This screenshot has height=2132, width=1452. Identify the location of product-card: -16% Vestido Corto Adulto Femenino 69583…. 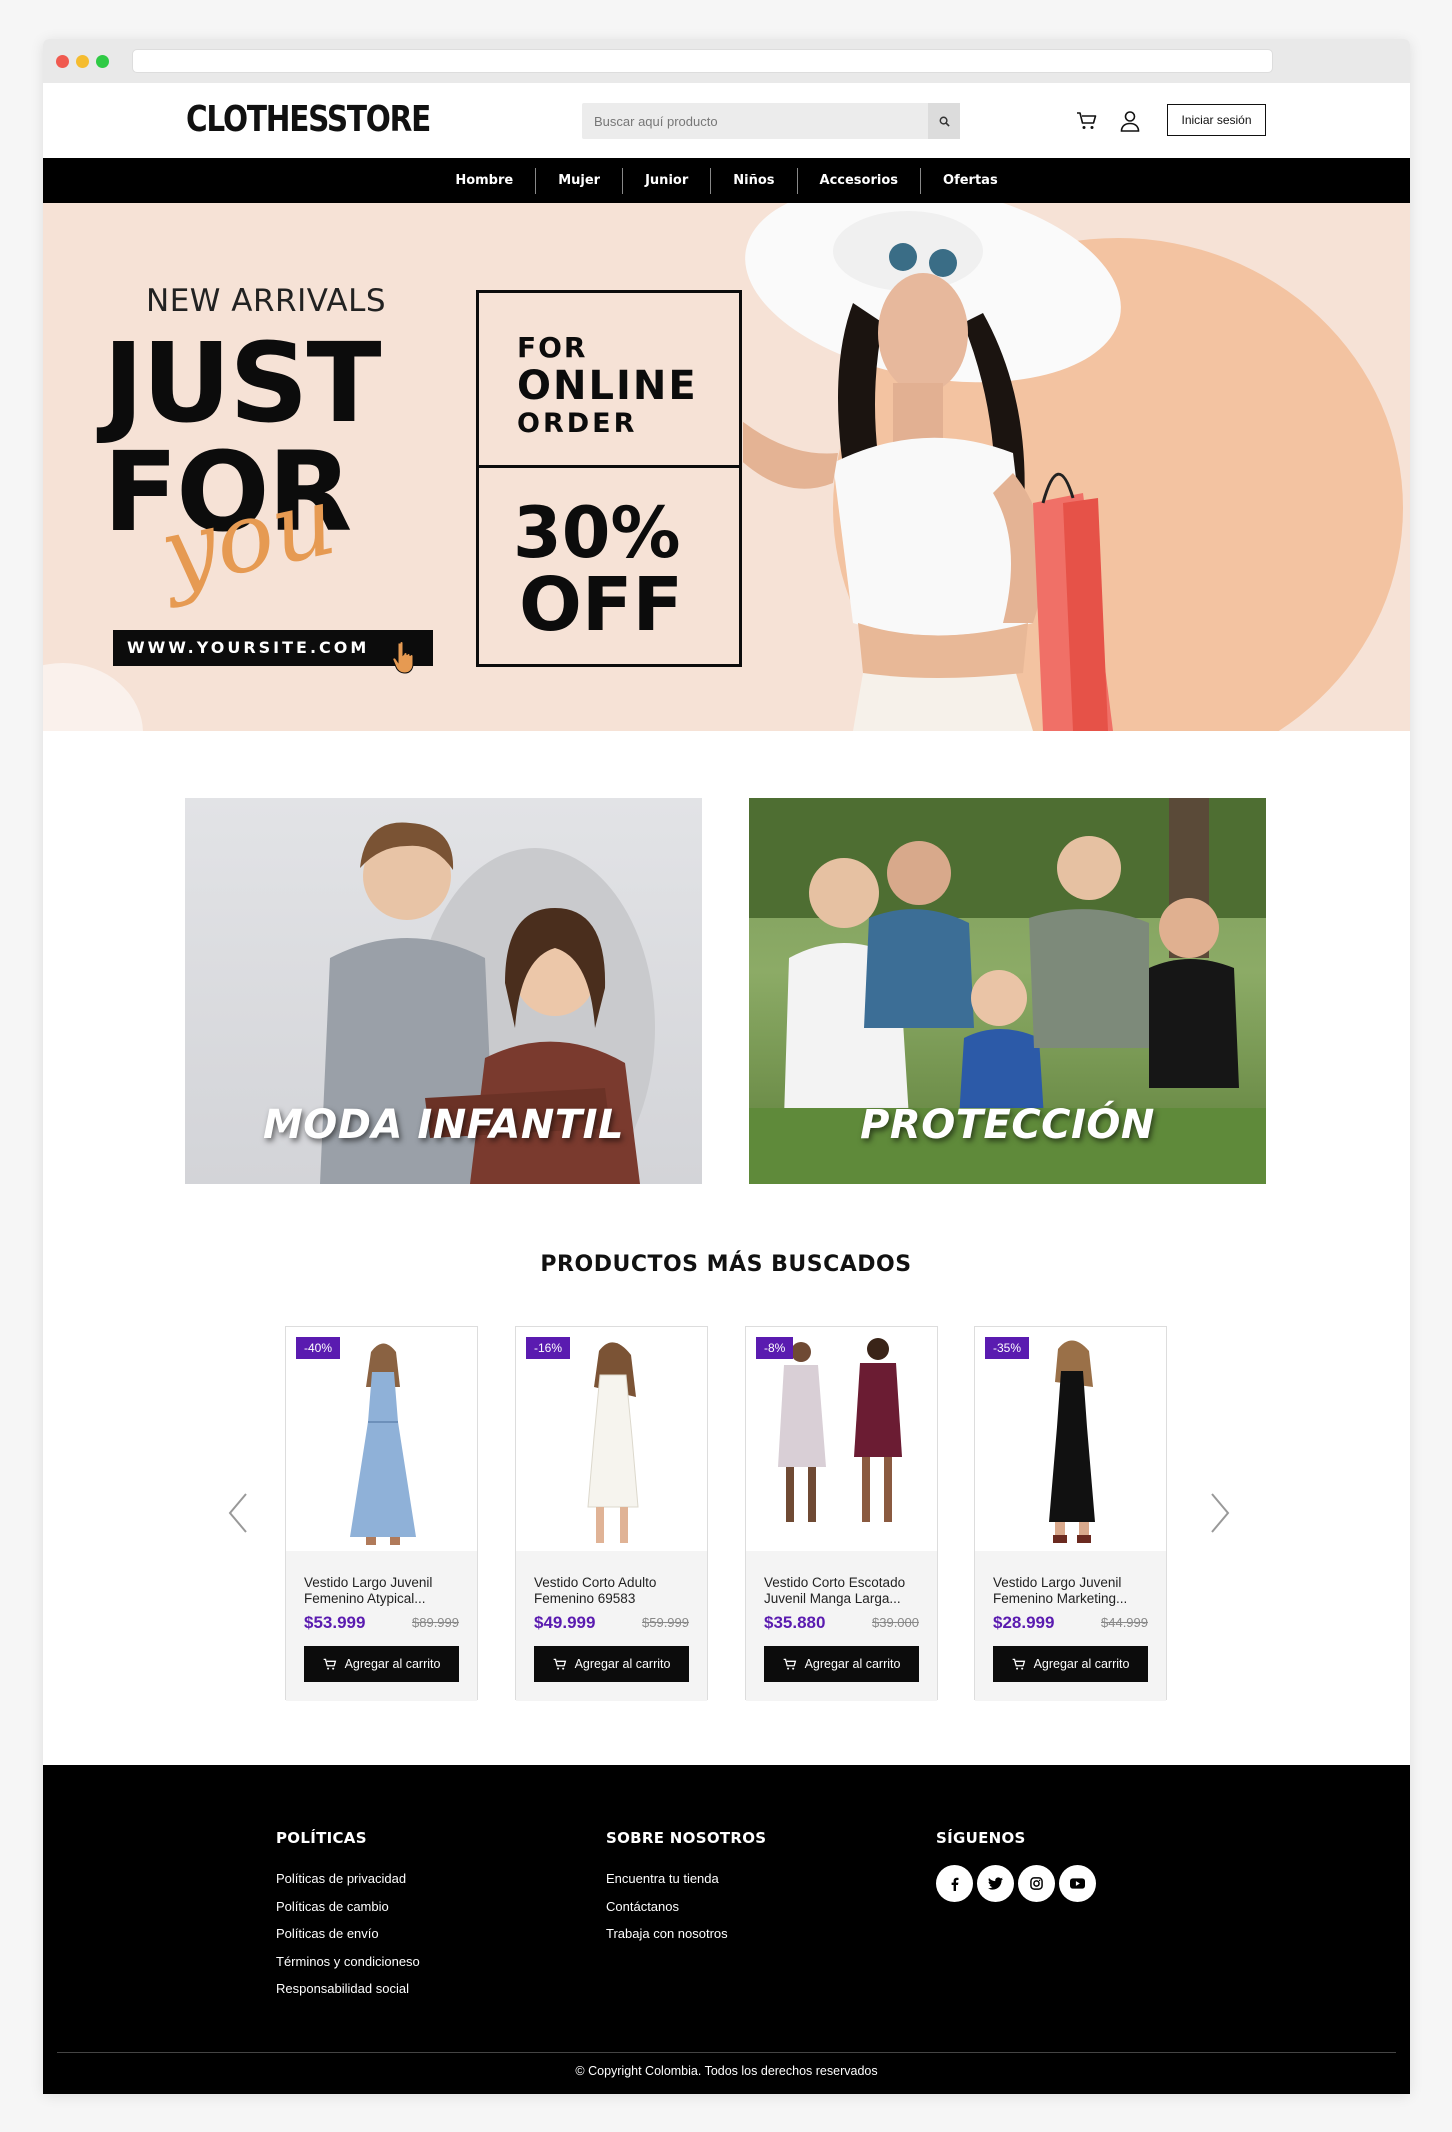
(611, 1513).